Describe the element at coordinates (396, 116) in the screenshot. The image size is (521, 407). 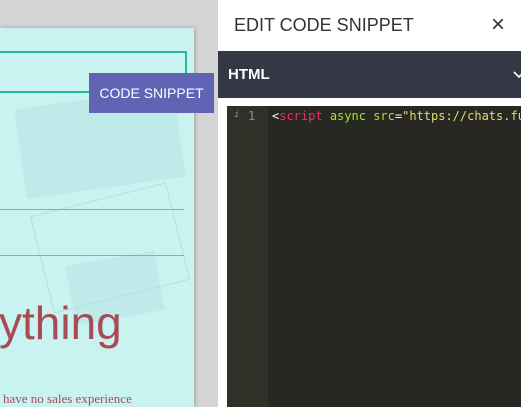
I see `code-line: <script async src="https://chats.fu` at that location.